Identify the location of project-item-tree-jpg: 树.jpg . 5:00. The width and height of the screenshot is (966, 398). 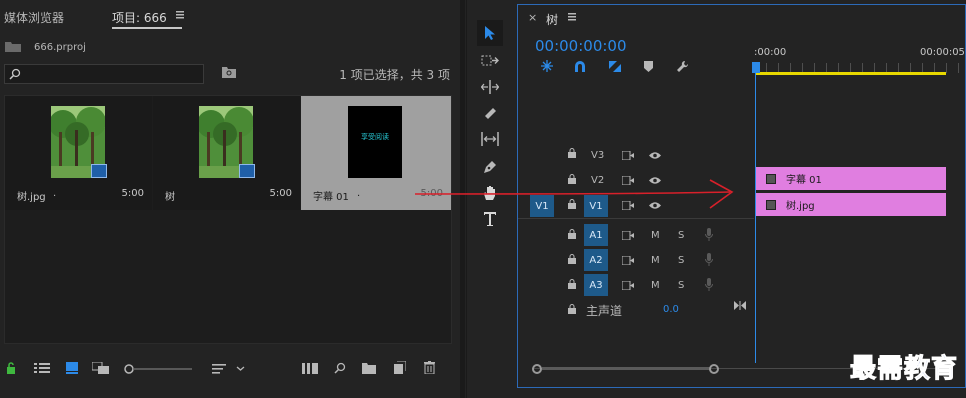
(78, 153).